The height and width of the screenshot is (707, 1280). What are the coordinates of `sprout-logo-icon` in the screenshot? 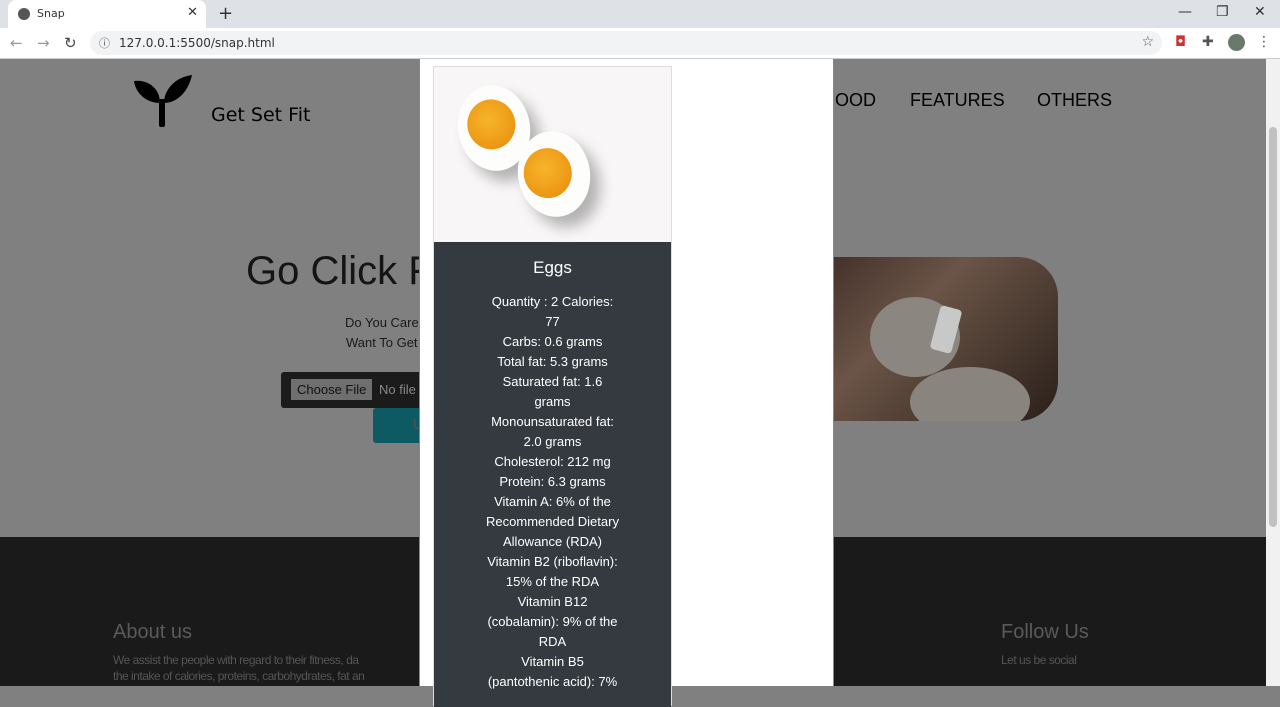 It's located at (163, 101).